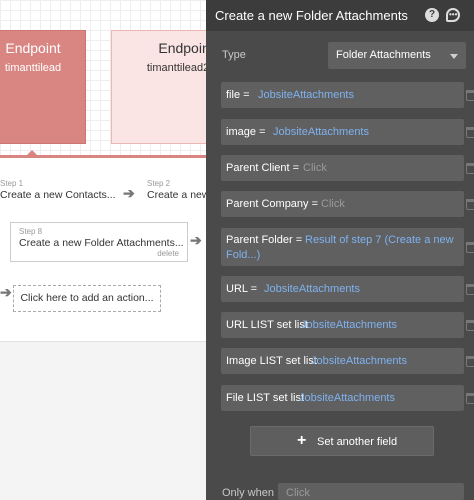  What do you see at coordinates (246, 132) in the screenshot?
I see `field-label: image =` at bounding box center [246, 132].